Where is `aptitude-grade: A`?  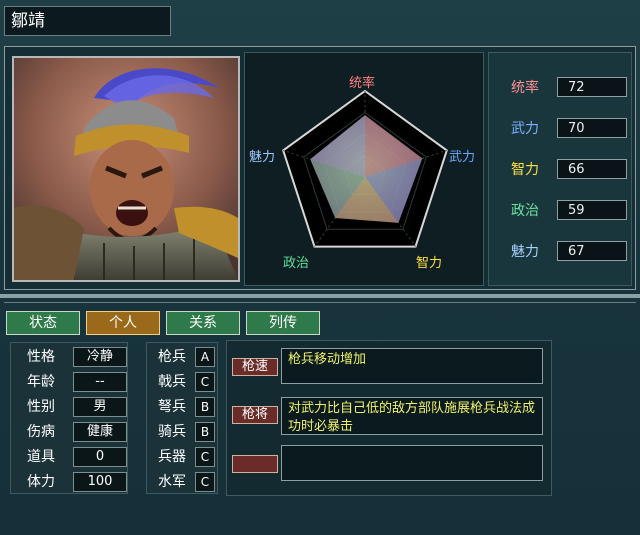
aptitude-grade: A is located at coordinates (205, 357).